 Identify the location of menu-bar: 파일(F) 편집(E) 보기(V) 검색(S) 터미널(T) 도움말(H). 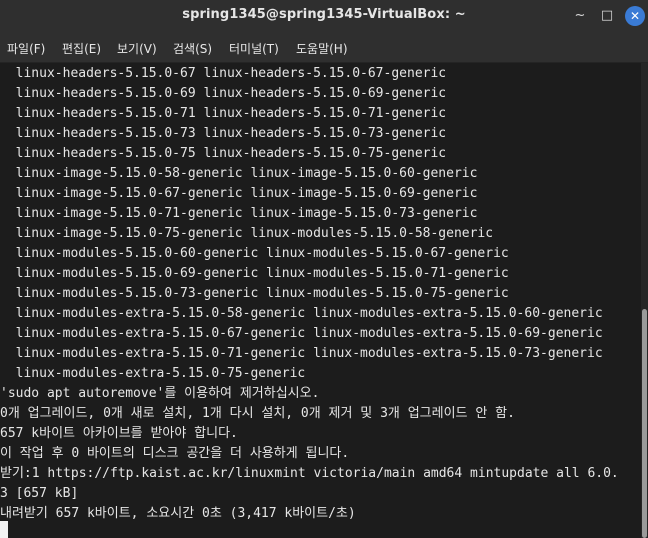
(324, 47).